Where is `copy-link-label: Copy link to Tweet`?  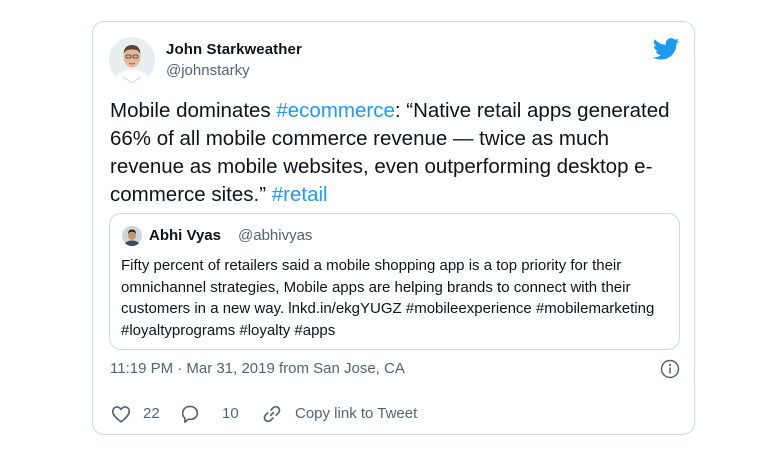
copy-link-label: Copy link to Tweet is located at coordinates (356, 413).